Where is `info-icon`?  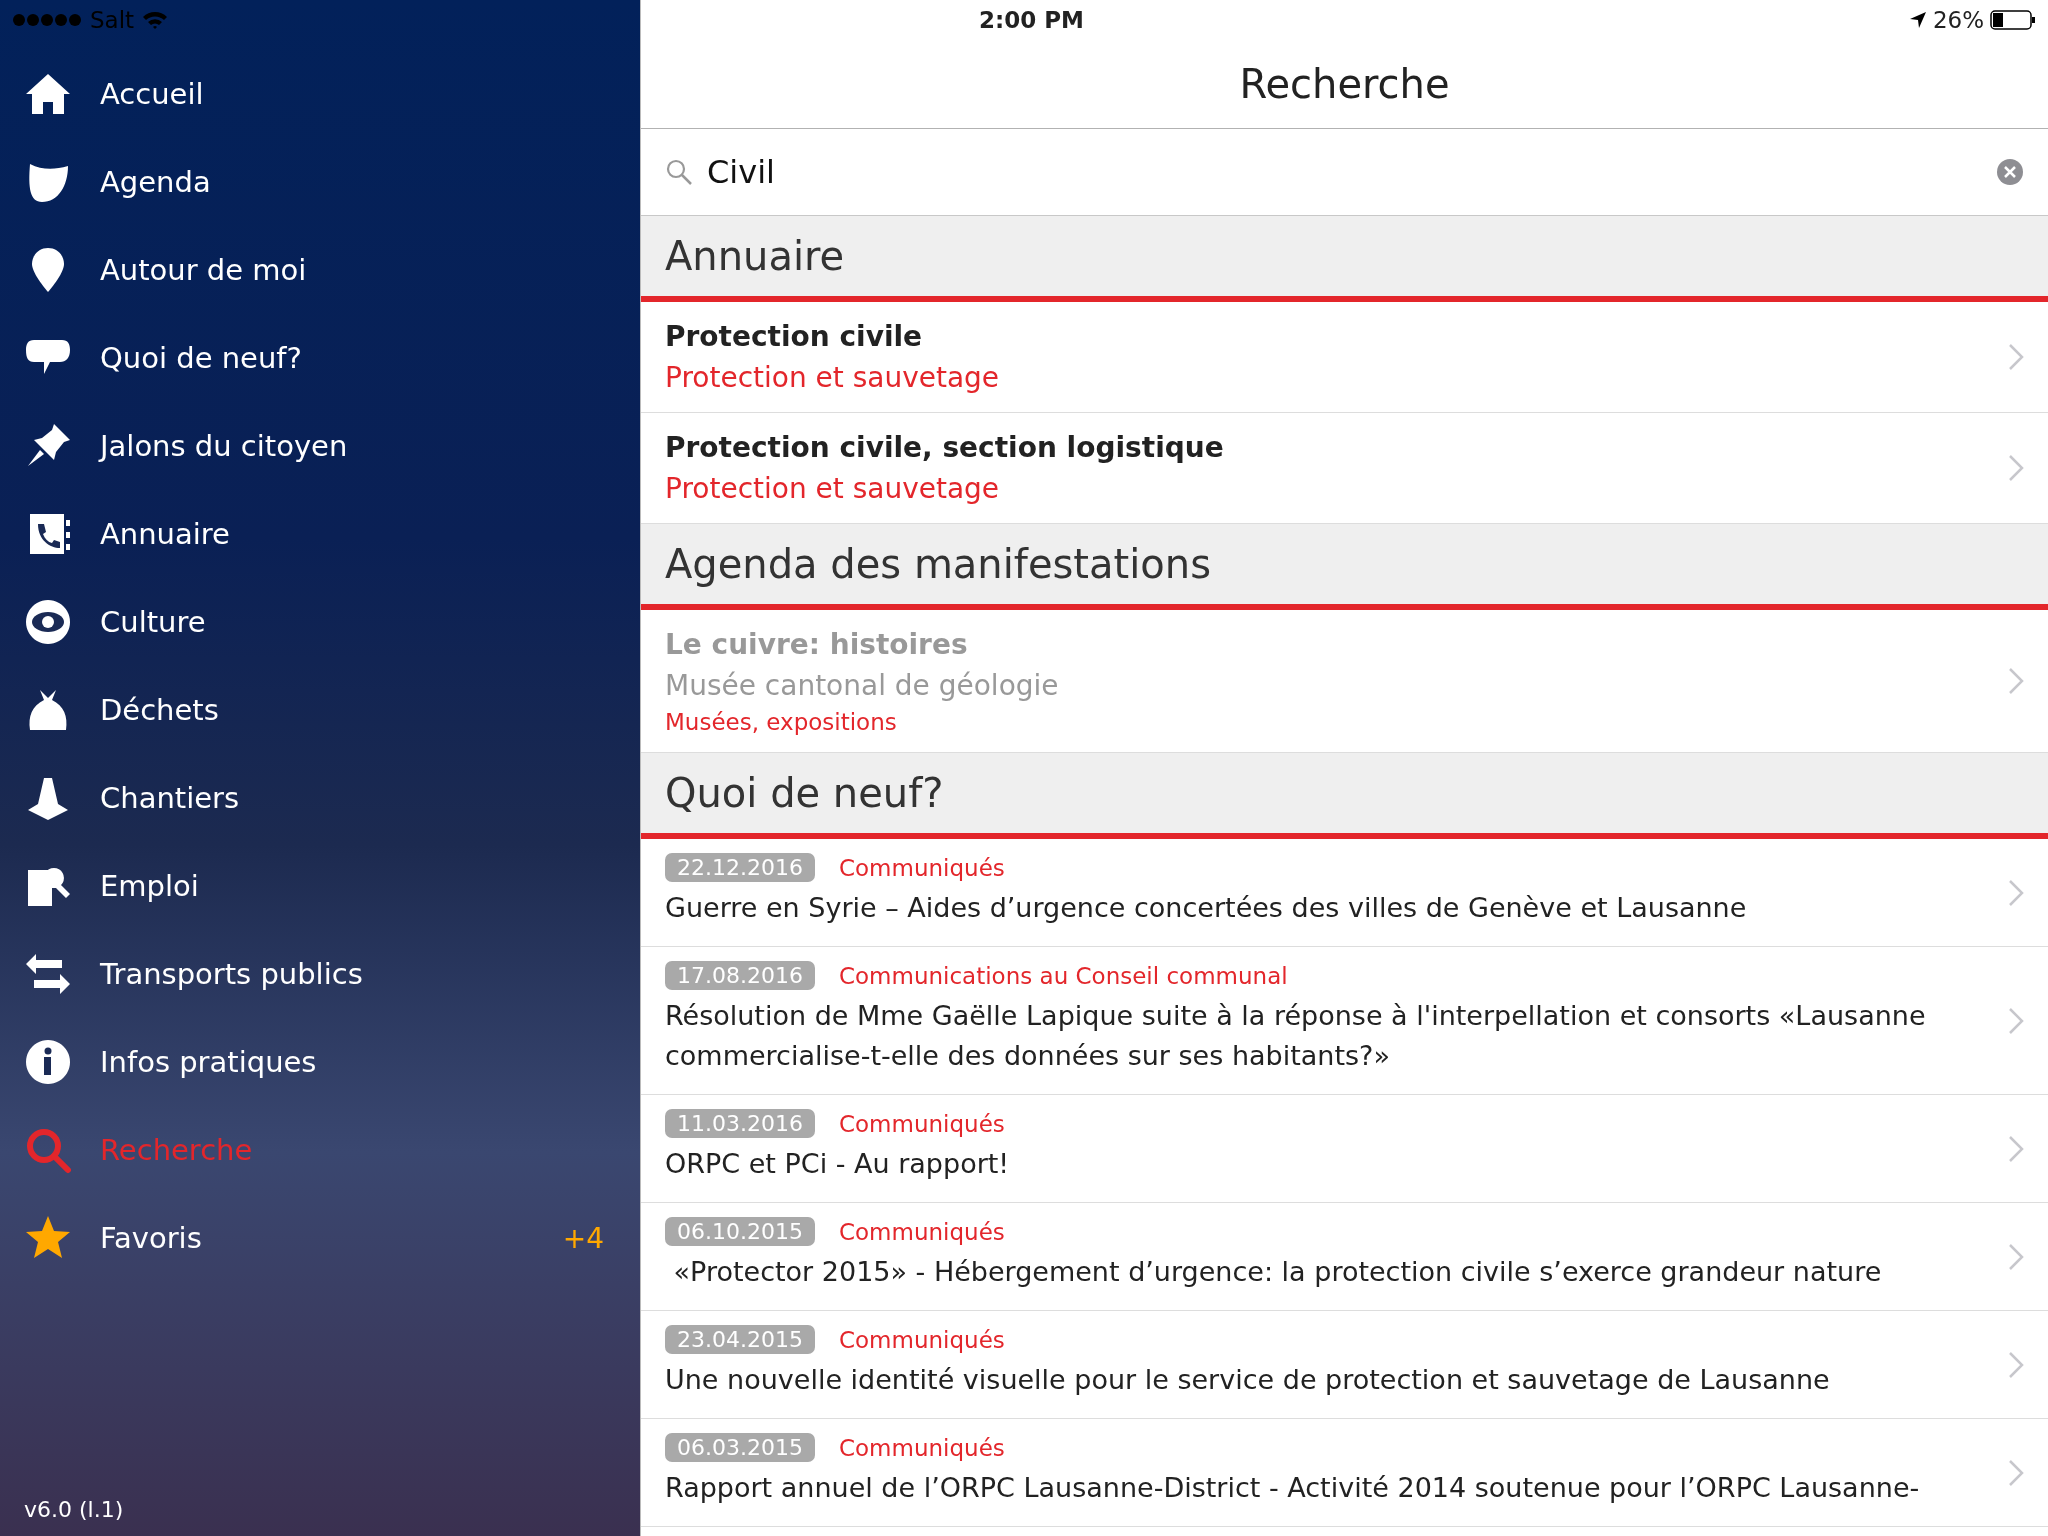 info-icon is located at coordinates (48, 1062).